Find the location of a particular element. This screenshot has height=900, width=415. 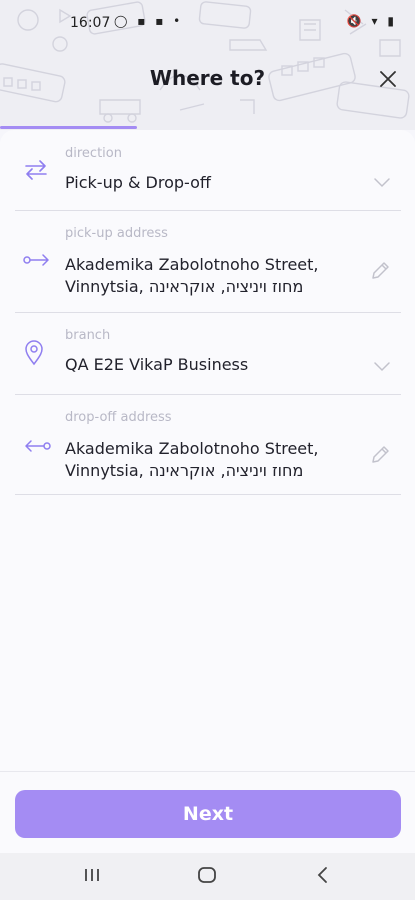

direction-label: direction is located at coordinates (93, 153).